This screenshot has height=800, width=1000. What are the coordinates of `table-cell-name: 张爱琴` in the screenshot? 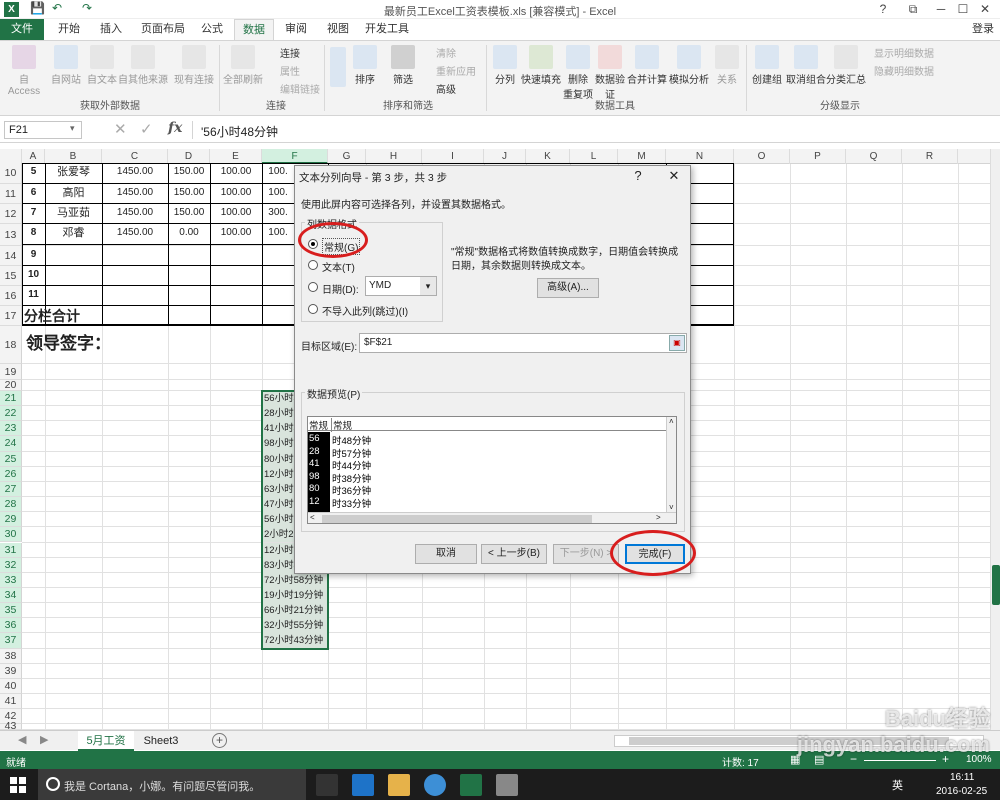 It's located at (73, 172).